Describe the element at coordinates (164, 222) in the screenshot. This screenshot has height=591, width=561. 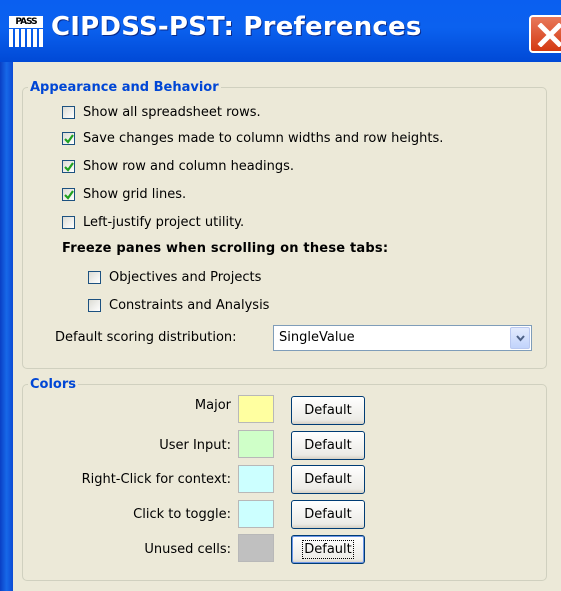
I see `option-label: Left-justify project utility.` at that location.